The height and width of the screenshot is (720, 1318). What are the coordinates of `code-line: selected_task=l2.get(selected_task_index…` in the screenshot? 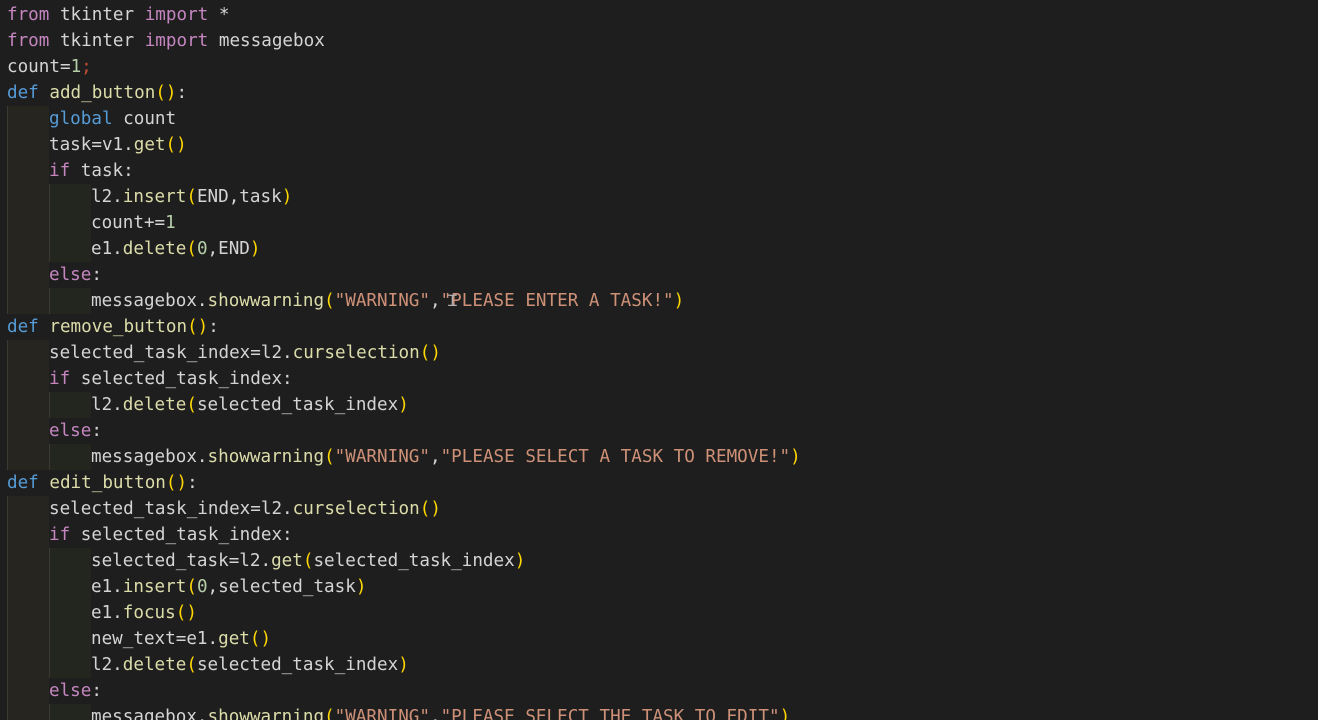 It's located at (308, 561).